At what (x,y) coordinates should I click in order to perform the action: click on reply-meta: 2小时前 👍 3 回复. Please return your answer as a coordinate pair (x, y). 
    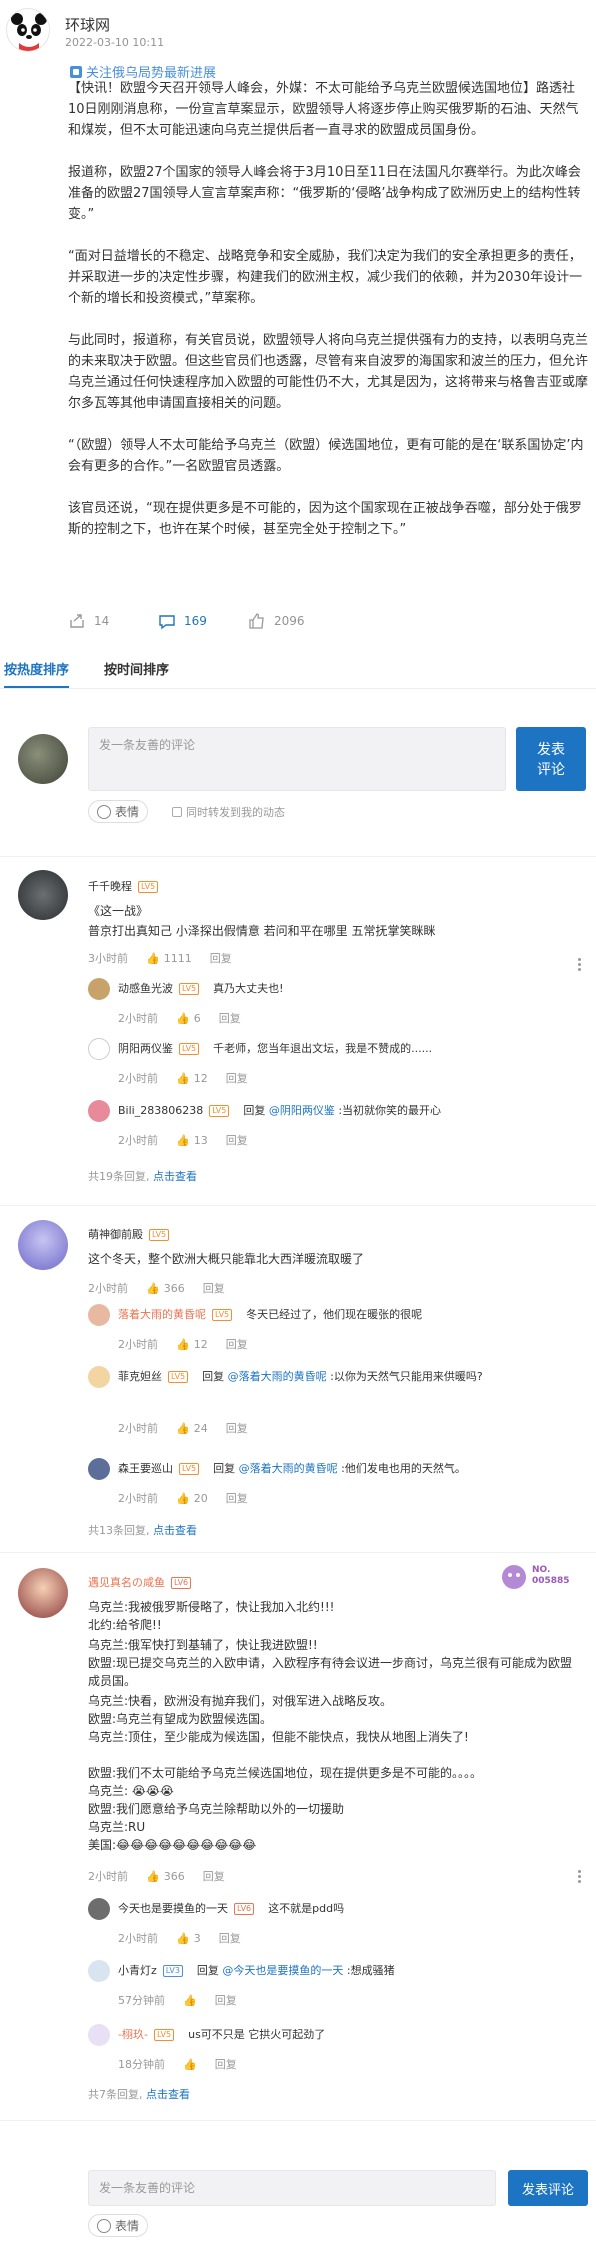
    Looking at the image, I should click on (179, 1938).